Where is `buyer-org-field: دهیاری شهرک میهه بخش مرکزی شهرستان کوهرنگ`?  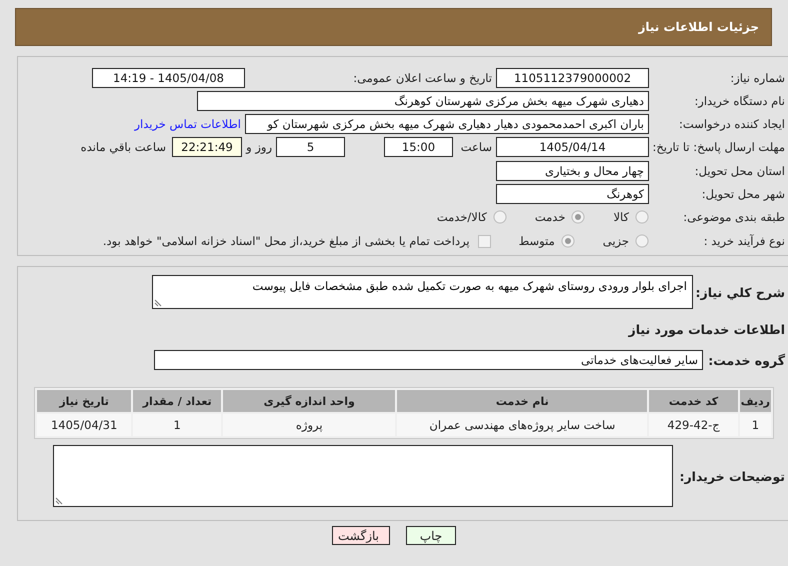
buyer-org-field: دهیاری شهرک میهه بخش مرکزی شهرستان کوهرنگ is located at coordinates (423, 100).